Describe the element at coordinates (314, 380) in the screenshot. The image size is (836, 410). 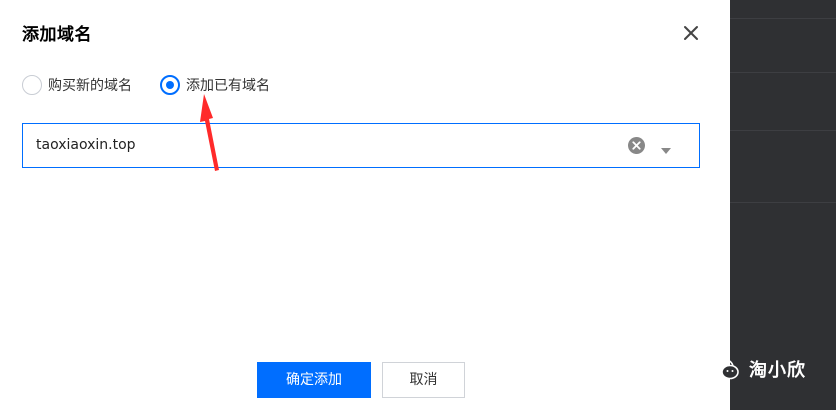
I see `confirm-add-button: 确定添加` at that location.